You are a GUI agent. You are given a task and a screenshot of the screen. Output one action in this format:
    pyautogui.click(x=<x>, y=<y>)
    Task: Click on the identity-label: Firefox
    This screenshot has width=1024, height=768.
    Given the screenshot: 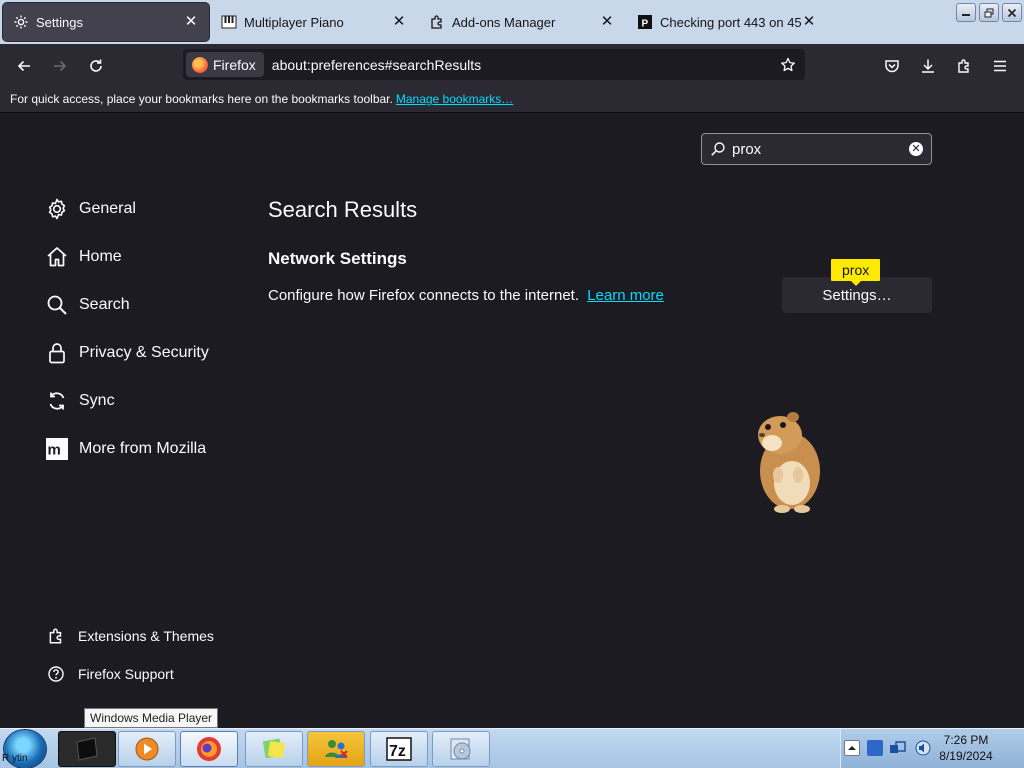 What is the action you would take?
    pyautogui.click(x=234, y=64)
    